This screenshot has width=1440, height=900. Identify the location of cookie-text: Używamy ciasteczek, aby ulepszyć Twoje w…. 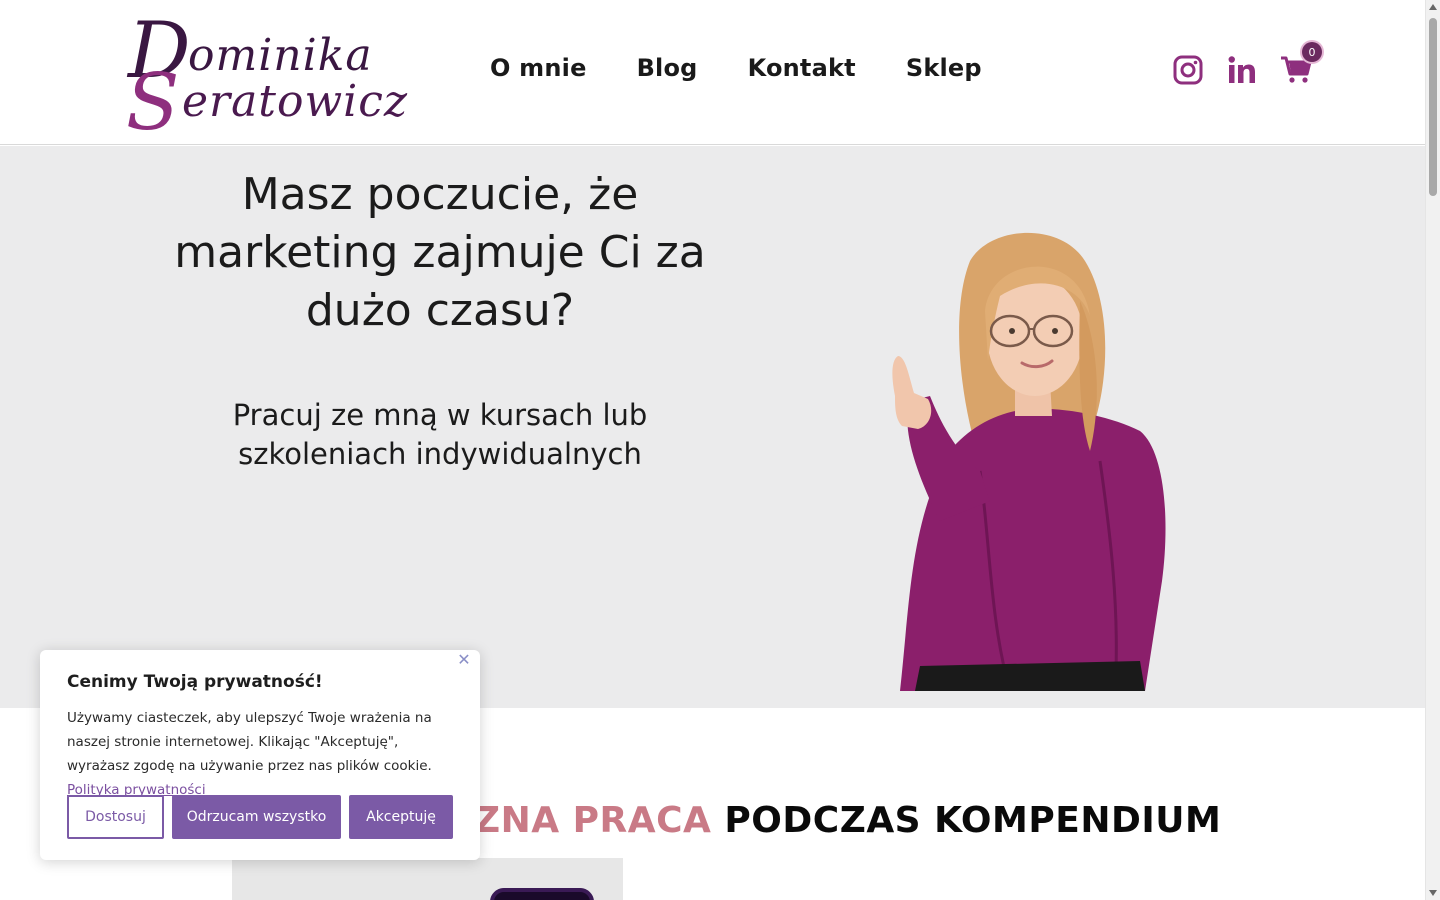
(260, 754).